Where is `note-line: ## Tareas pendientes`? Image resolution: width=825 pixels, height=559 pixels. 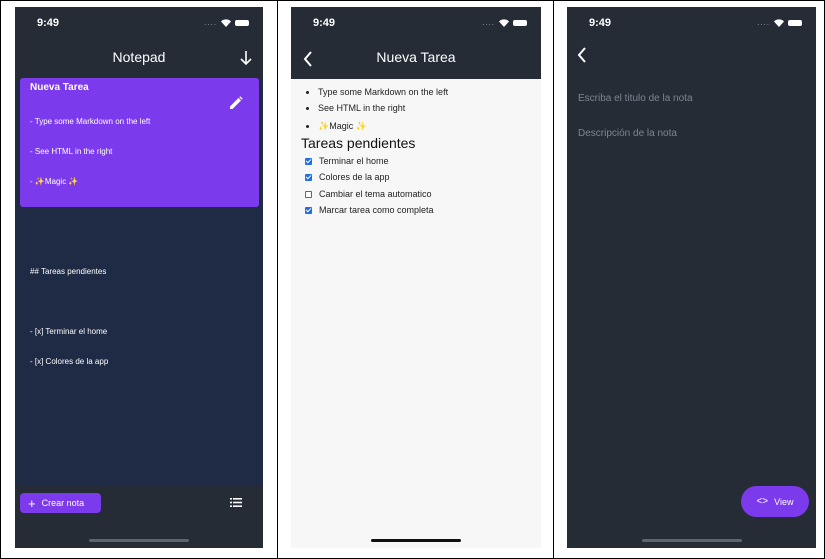 note-line: ## Tareas pendientes is located at coordinates (68, 271).